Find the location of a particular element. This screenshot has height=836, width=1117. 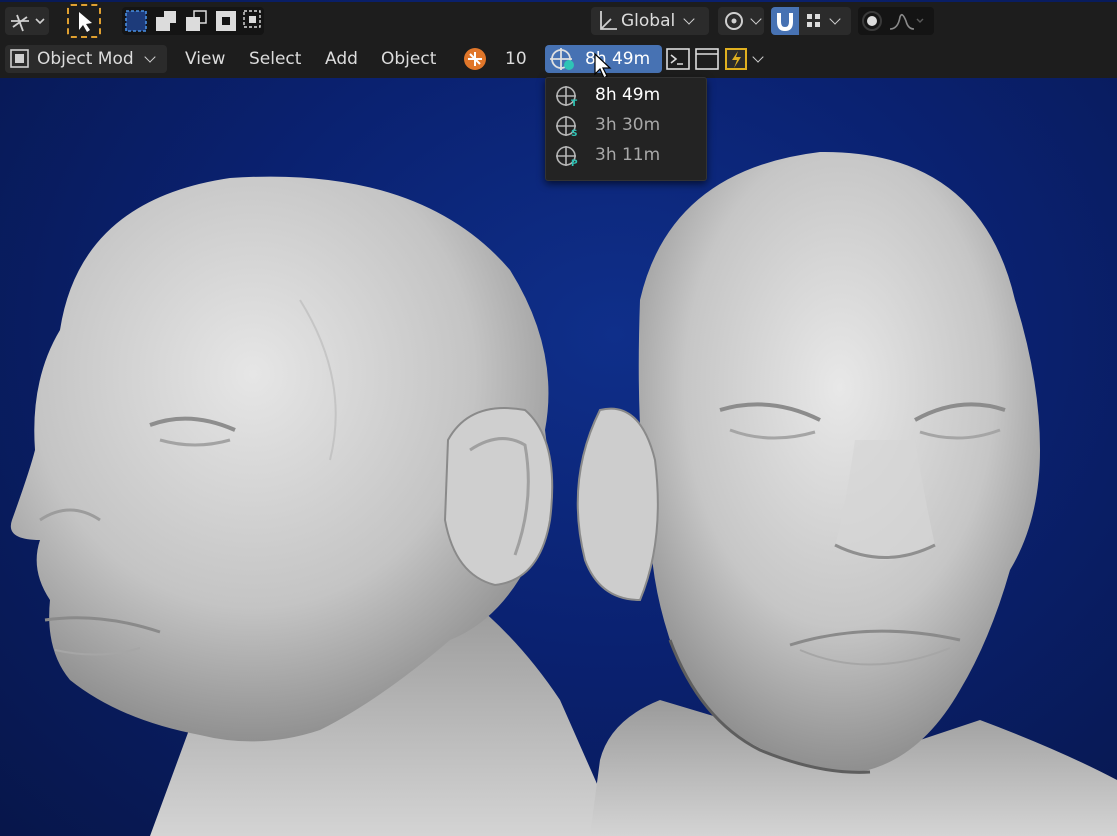

dropdown-item-session: S 3h 30m is located at coordinates (626, 125).